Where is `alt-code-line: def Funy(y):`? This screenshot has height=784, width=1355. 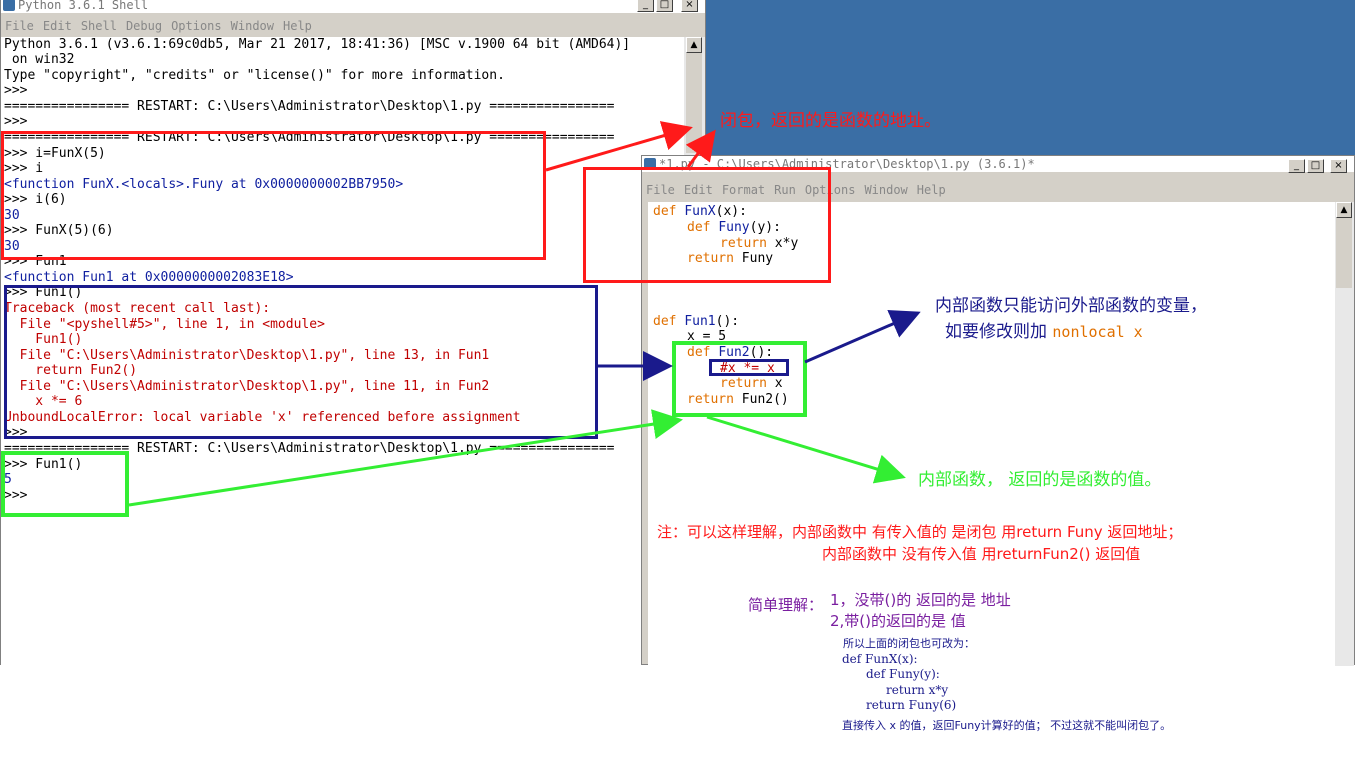
alt-code-line: def Funy(y): is located at coordinates (903, 674).